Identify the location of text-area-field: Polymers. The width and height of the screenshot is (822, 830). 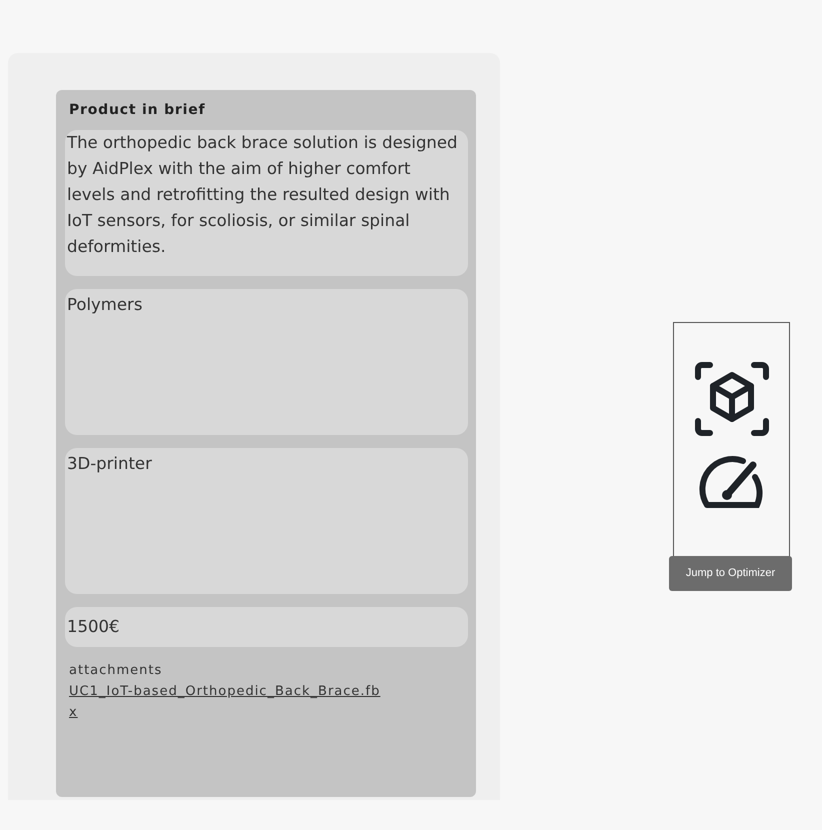
(266, 362).